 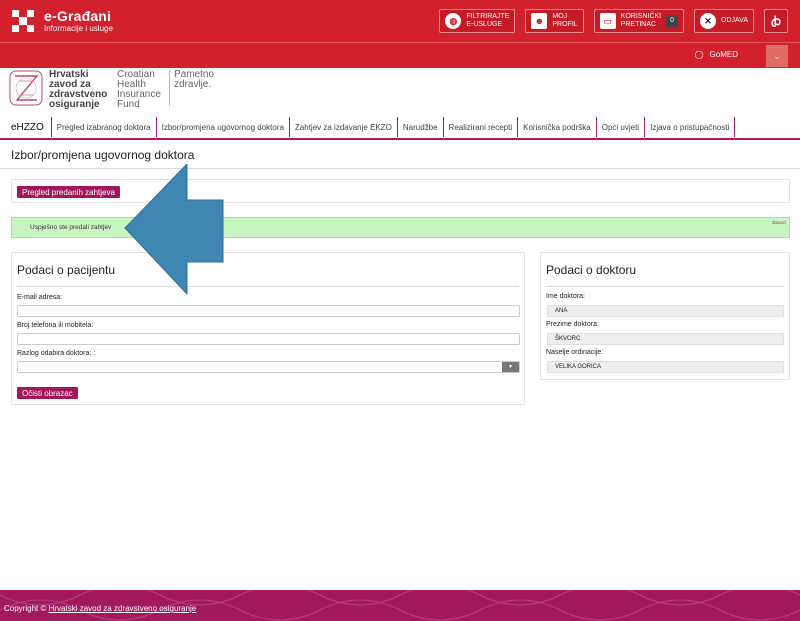 I want to click on language-button: ꞗ, so click(x=776, y=21).